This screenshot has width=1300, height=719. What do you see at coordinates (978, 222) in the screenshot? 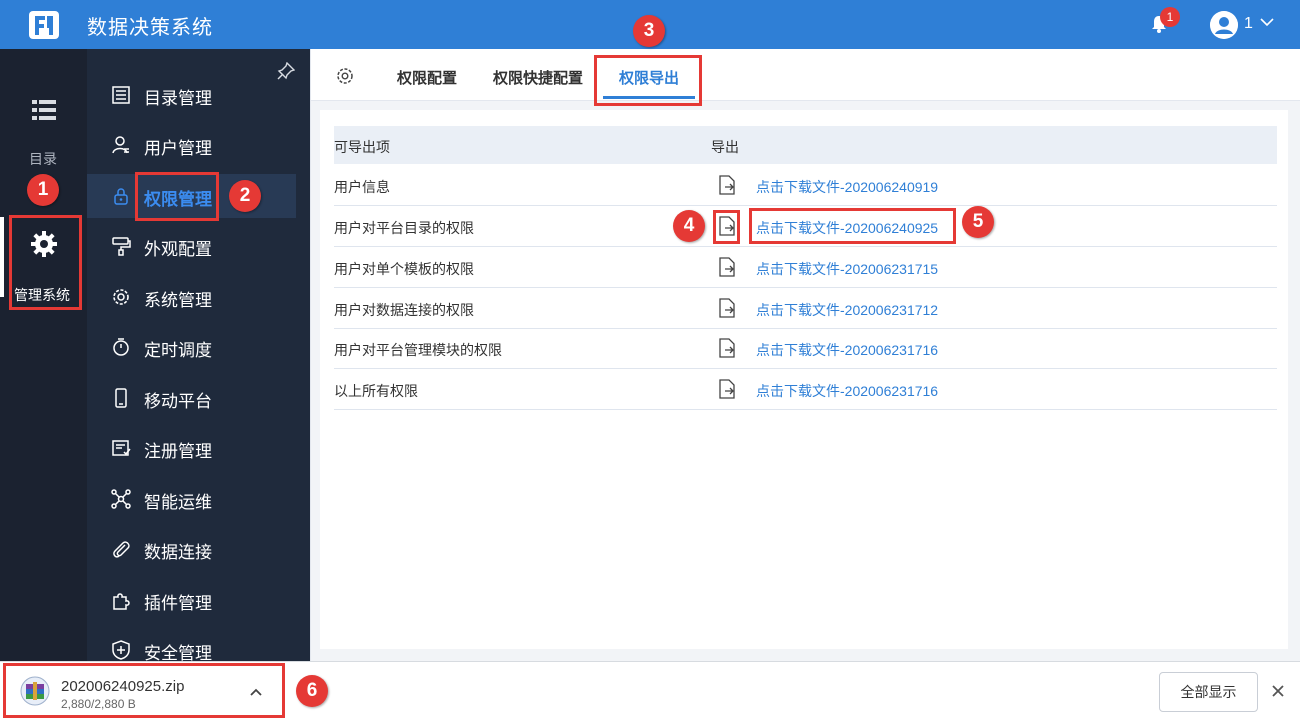
I see `annotation-number: 5` at bounding box center [978, 222].